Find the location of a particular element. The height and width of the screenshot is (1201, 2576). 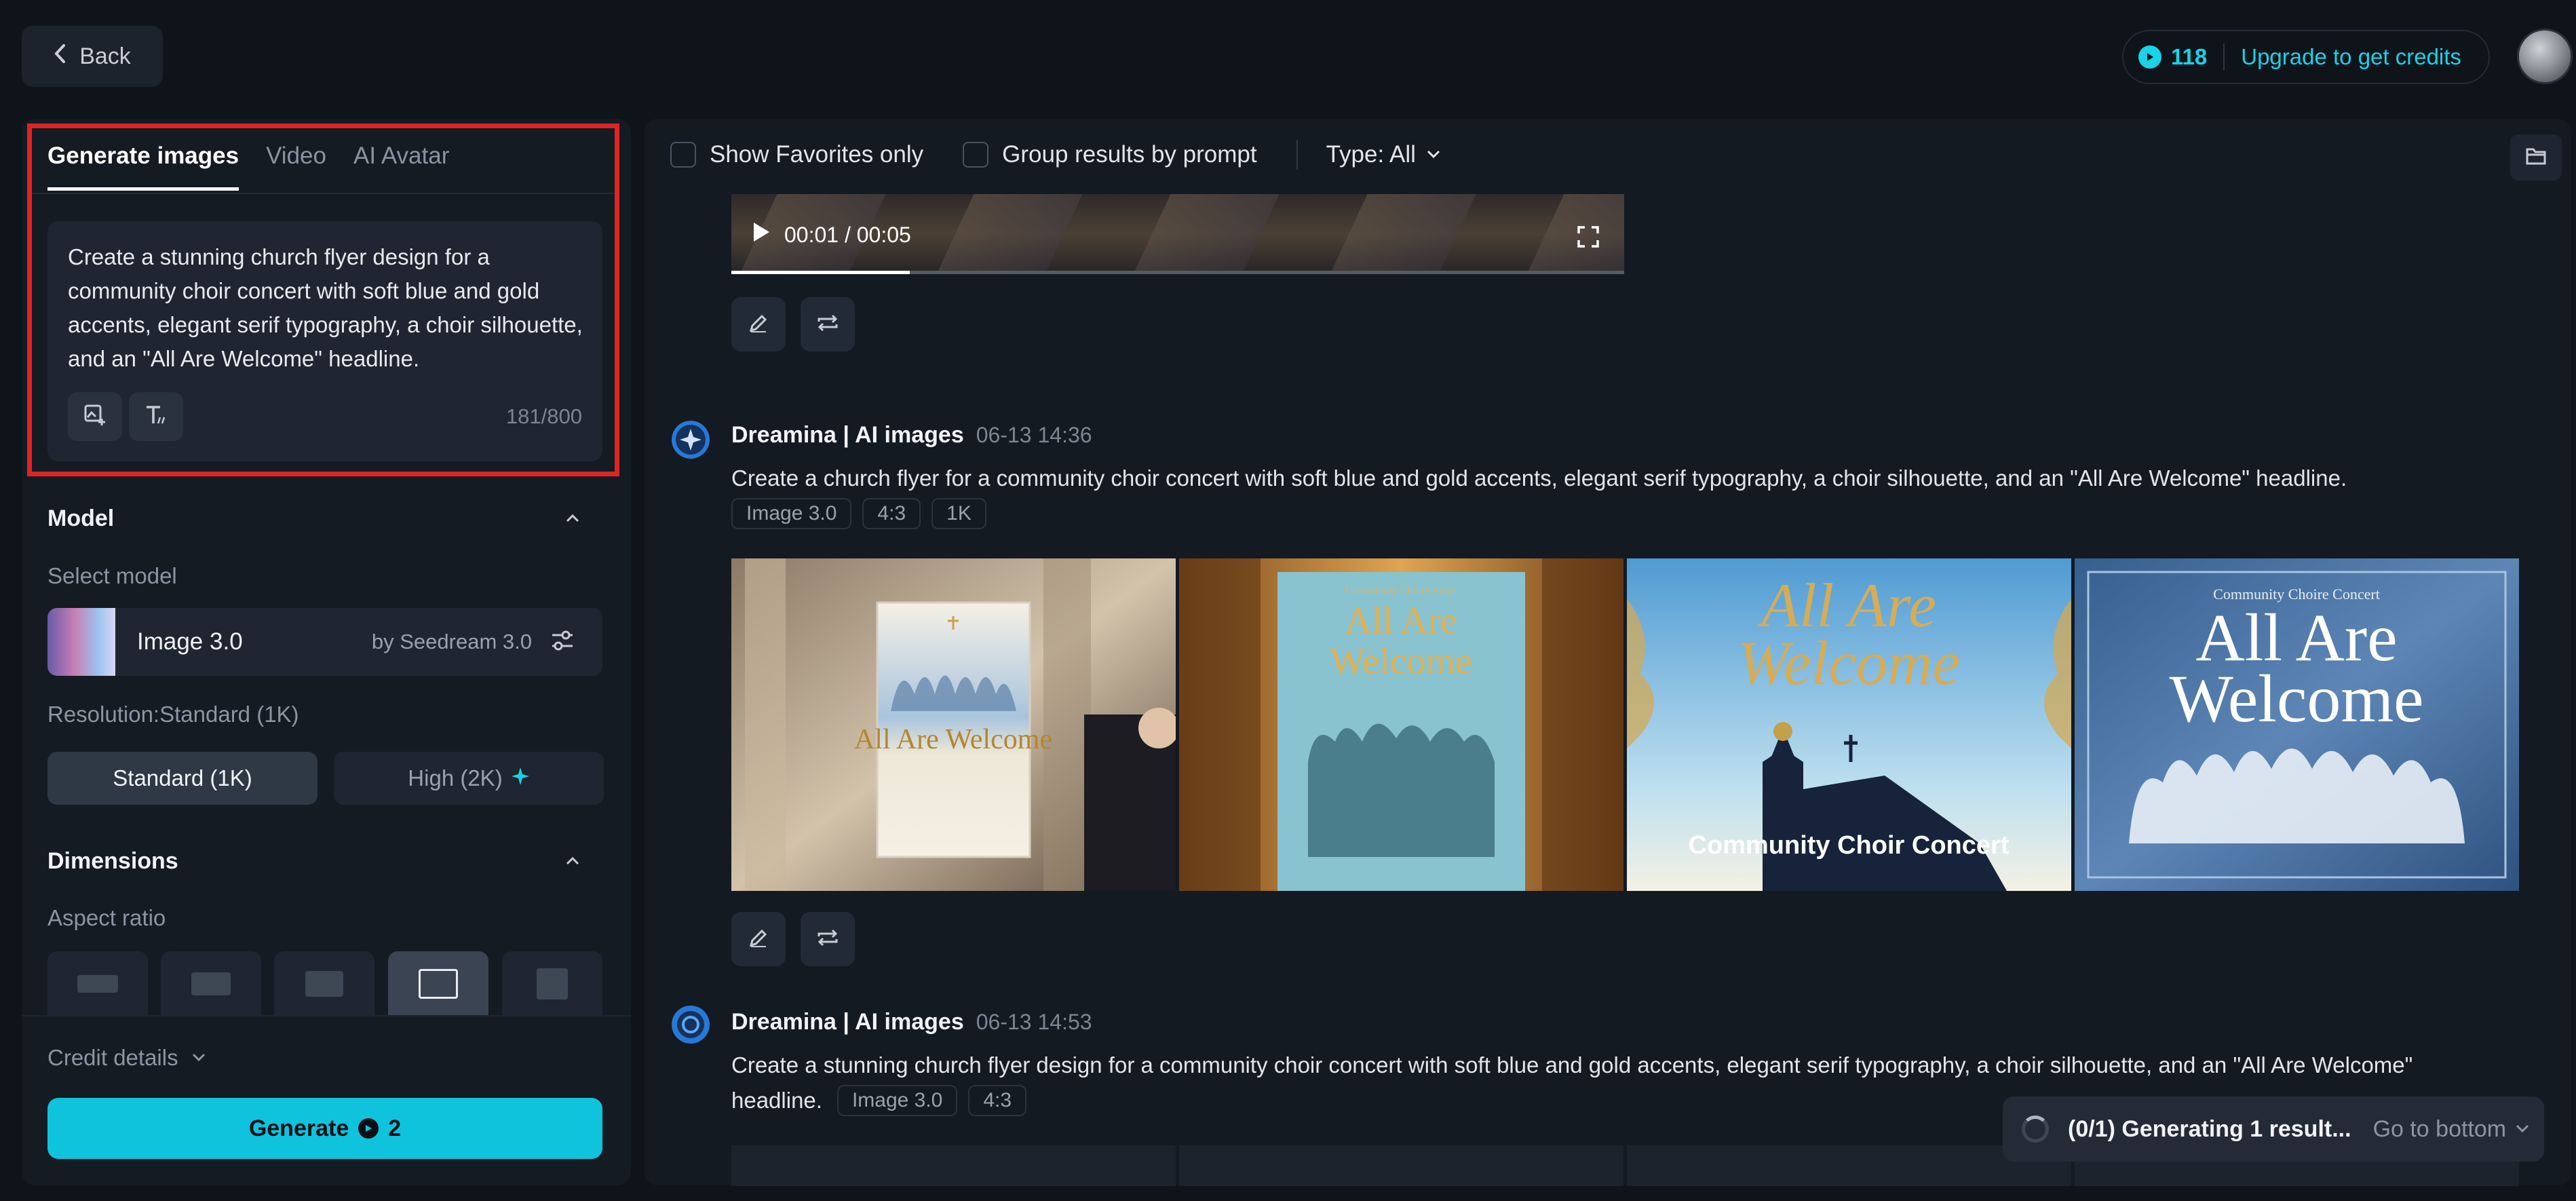

result-time: 06-13 14:36 is located at coordinates (1034, 435).